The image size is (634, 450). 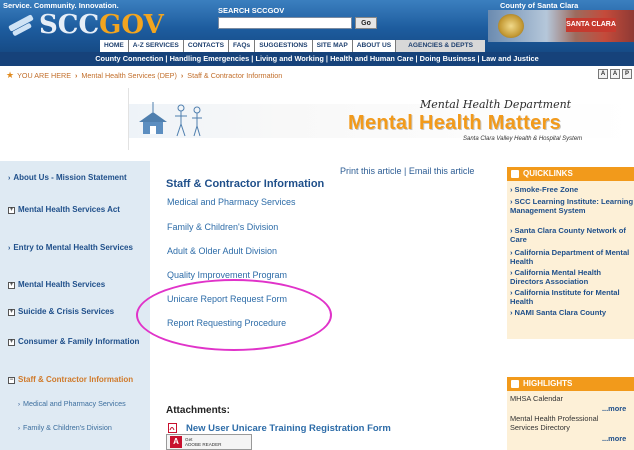 I want to click on star-icon: ★, so click(x=10, y=74).